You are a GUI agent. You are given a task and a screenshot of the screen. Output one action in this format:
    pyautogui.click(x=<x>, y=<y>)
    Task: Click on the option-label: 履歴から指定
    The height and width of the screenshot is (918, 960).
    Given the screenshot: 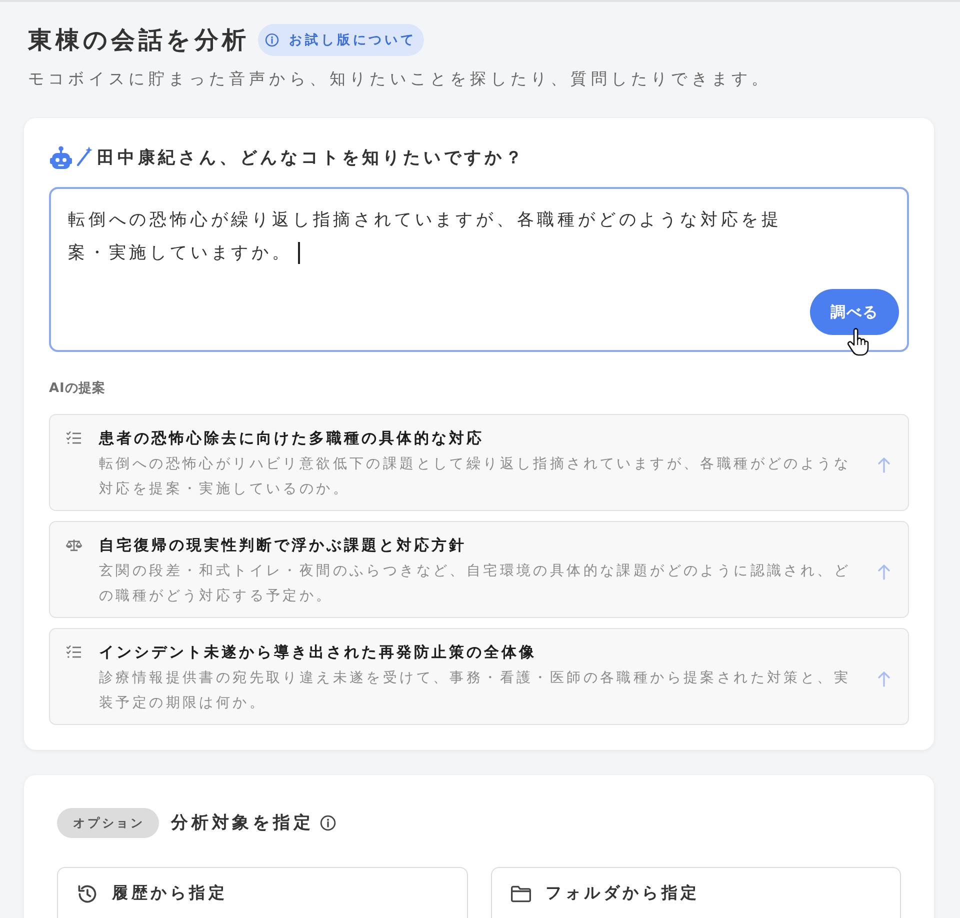 What is the action you would take?
    pyautogui.click(x=170, y=893)
    